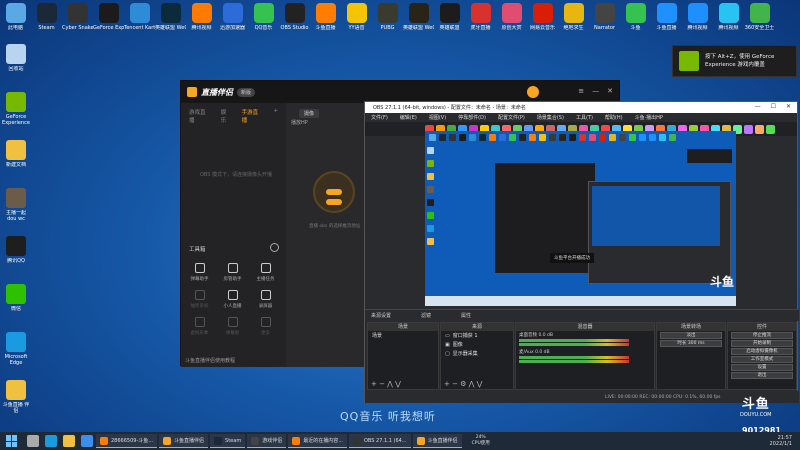 The height and width of the screenshot is (450, 800). What do you see at coordinates (533, 92) in the screenshot?
I see `avatar` at bounding box center [533, 92].